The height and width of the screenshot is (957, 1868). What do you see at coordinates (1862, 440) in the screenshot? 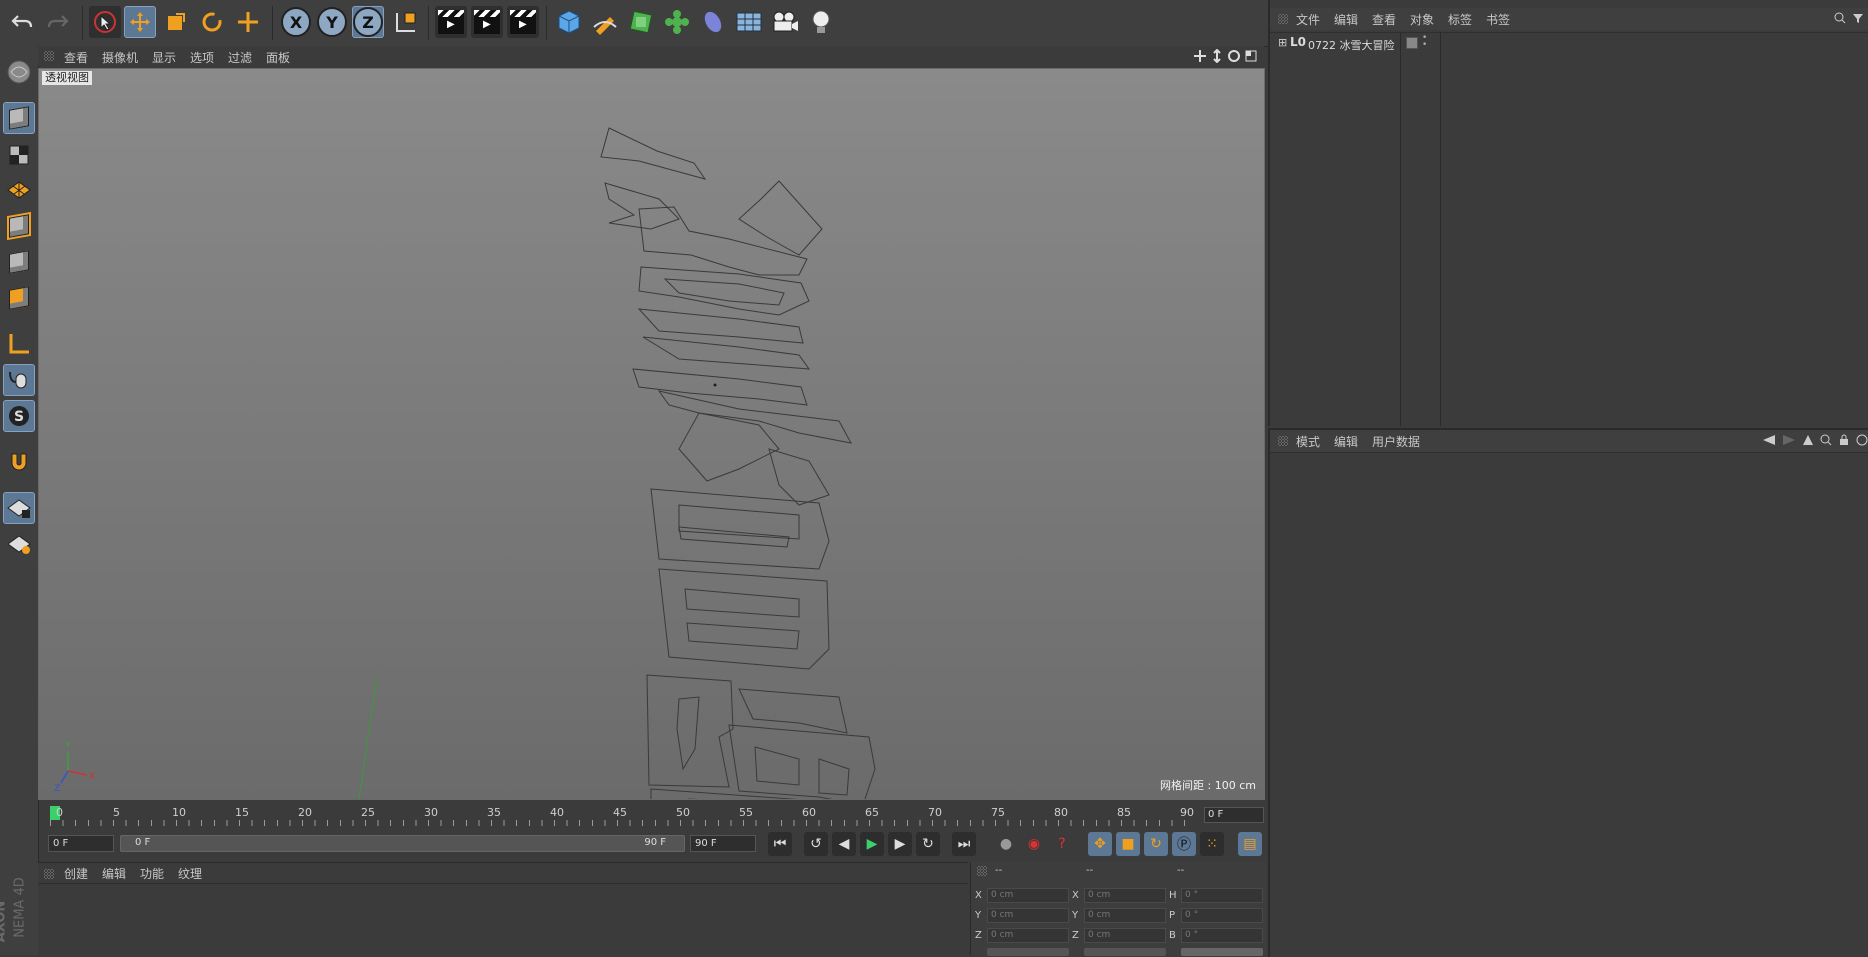
I see `new-manager-icon` at bounding box center [1862, 440].